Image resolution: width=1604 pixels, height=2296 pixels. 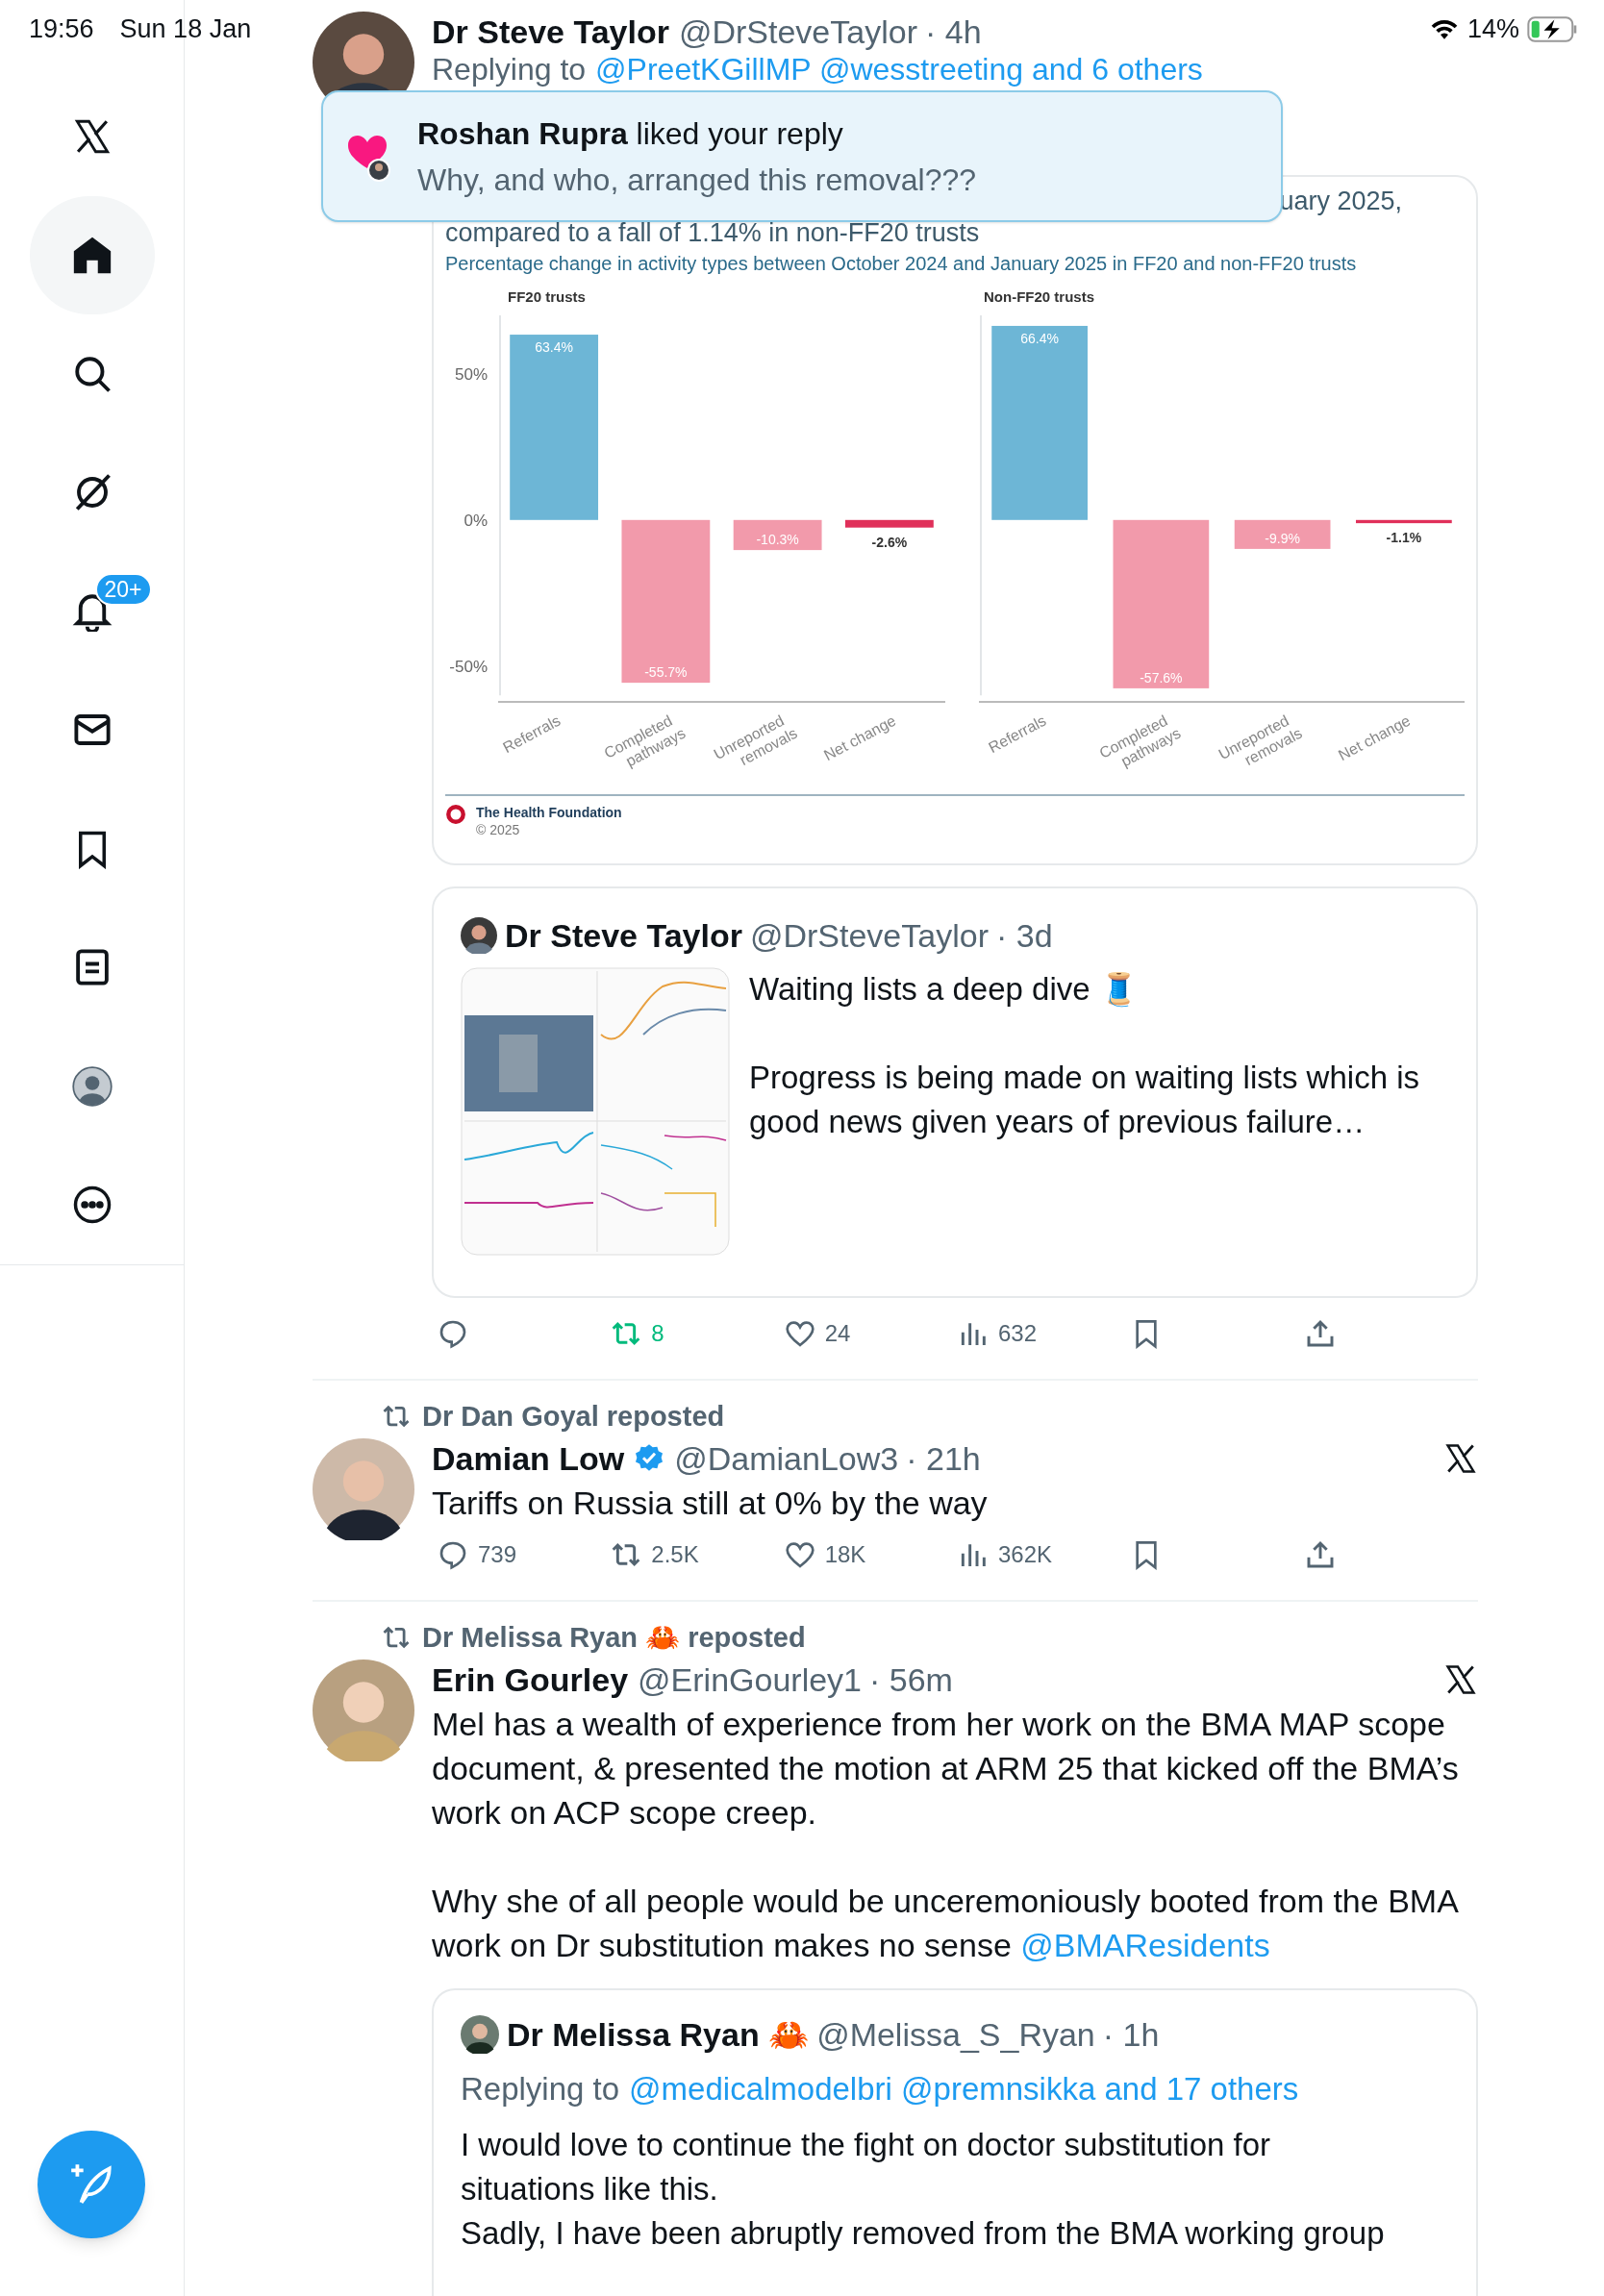 I want to click on quoted-post-text: Sadly, I have been abruptly removed from the BMA working group, so click(x=923, y=2233).